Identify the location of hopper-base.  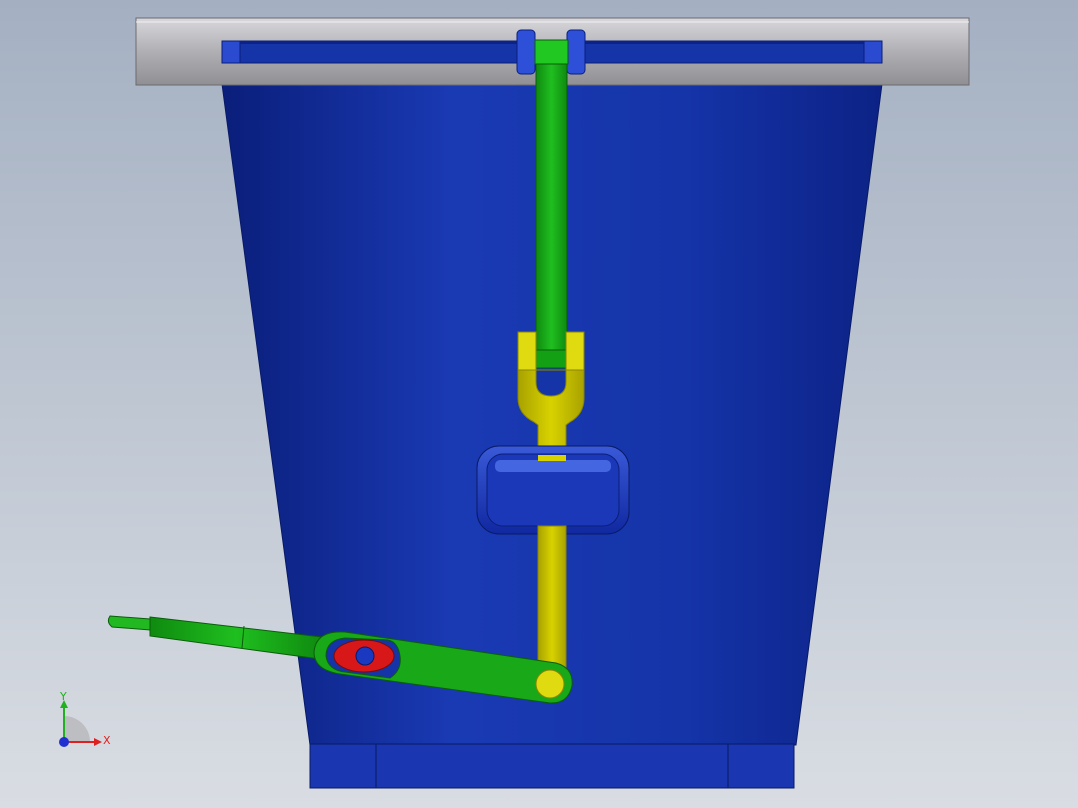
(552, 766).